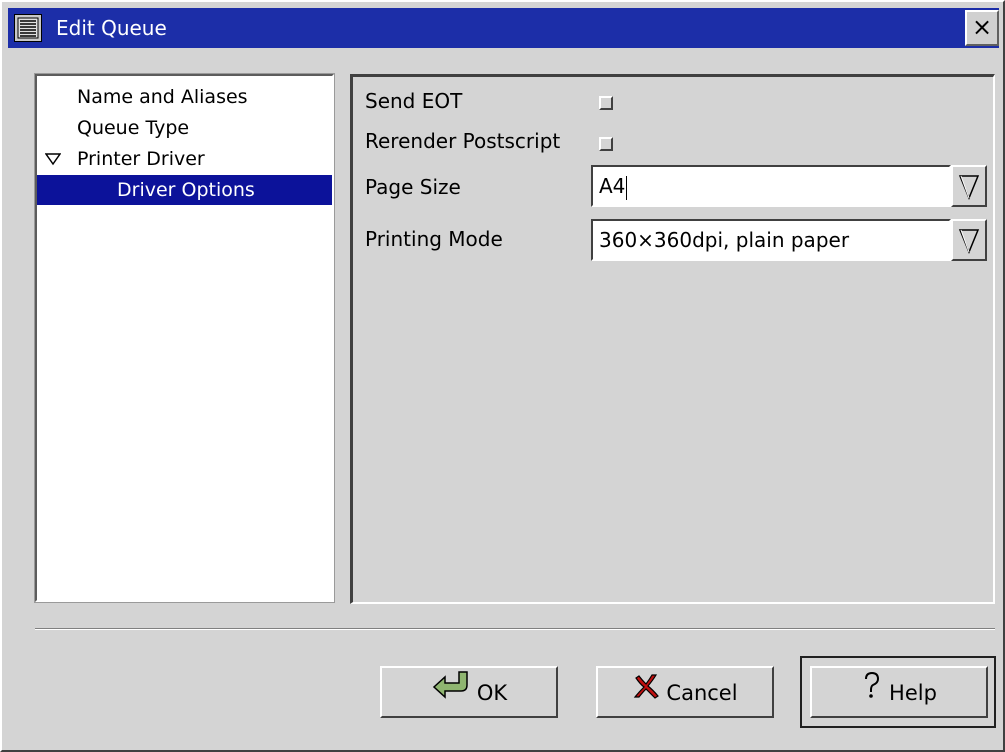 The height and width of the screenshot is (752, 1005). I want to click on page-size-dropdown-button, so click(969, 186).